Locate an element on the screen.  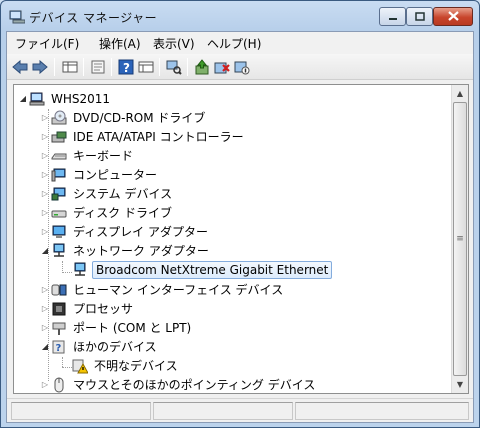
tree-item-system: ▷ システム デバイス is located at coordinates (107, 193).